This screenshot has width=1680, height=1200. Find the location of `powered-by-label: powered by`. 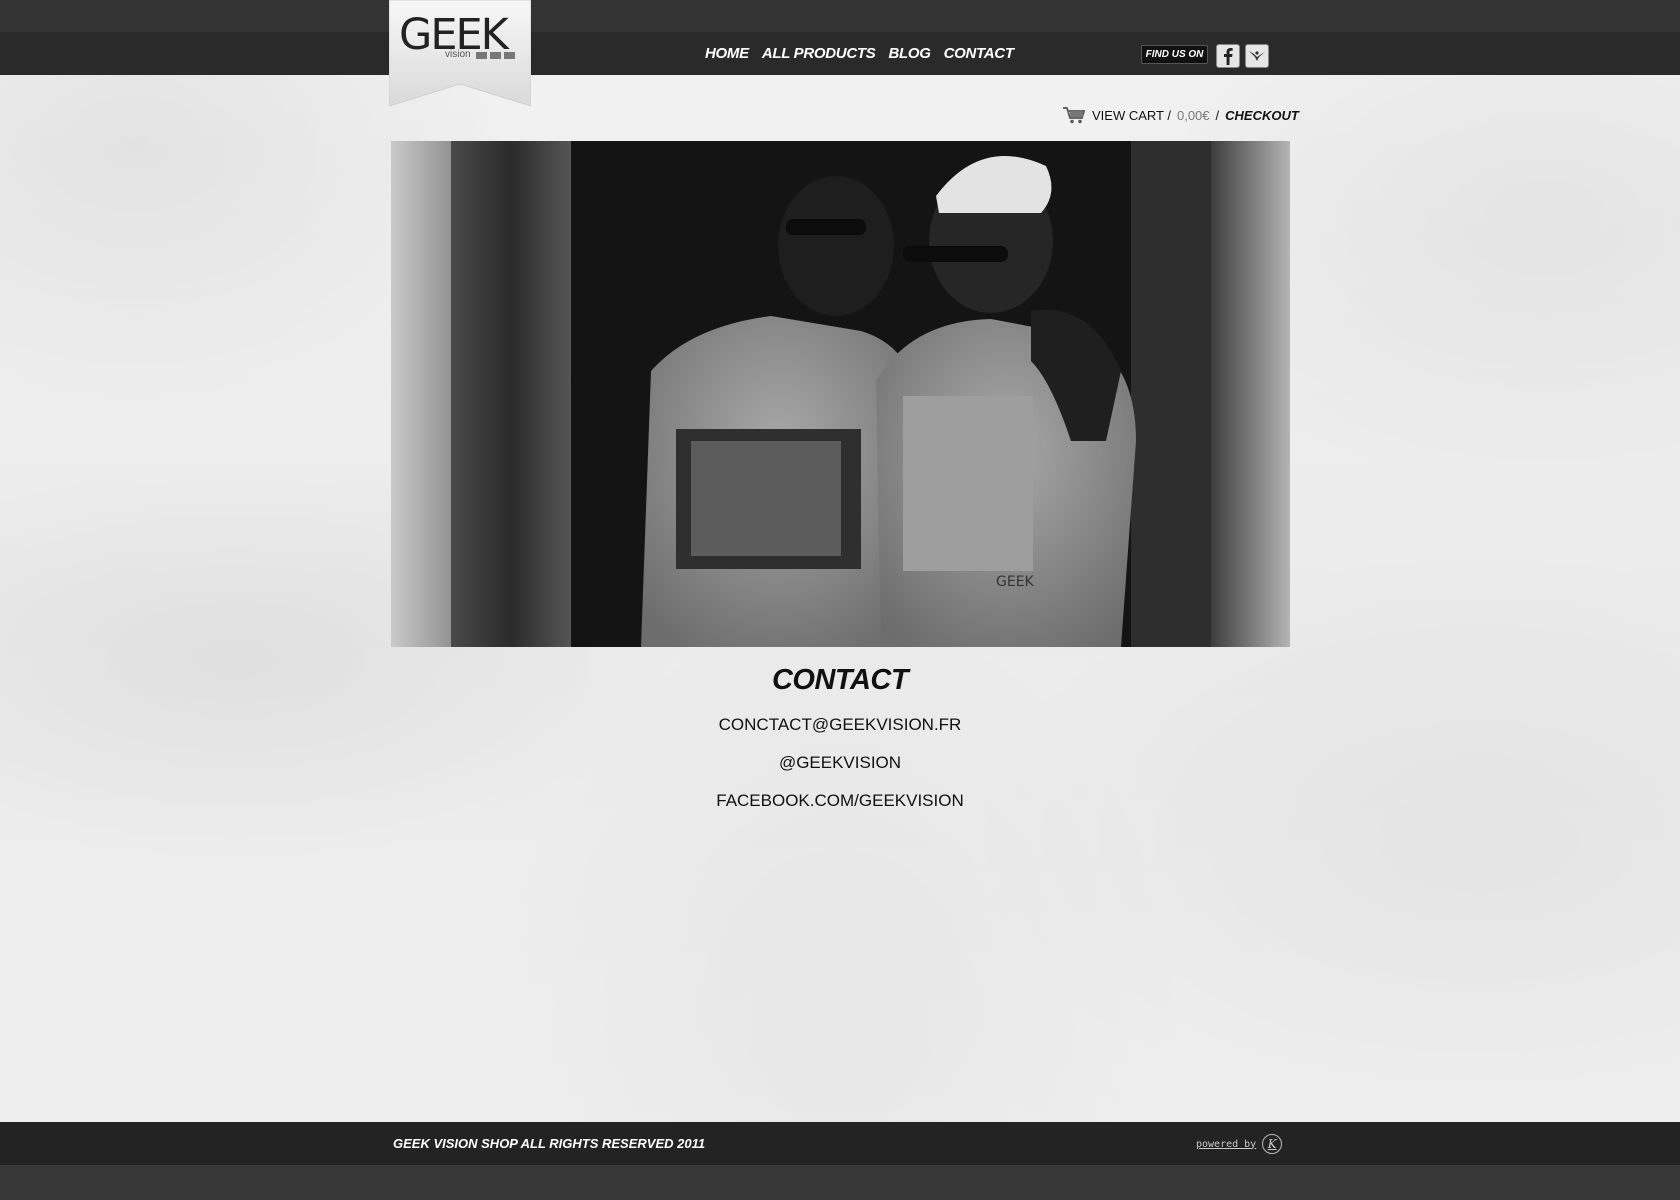

powered-by-label: powered by is located at coordinates (1226, 1144).